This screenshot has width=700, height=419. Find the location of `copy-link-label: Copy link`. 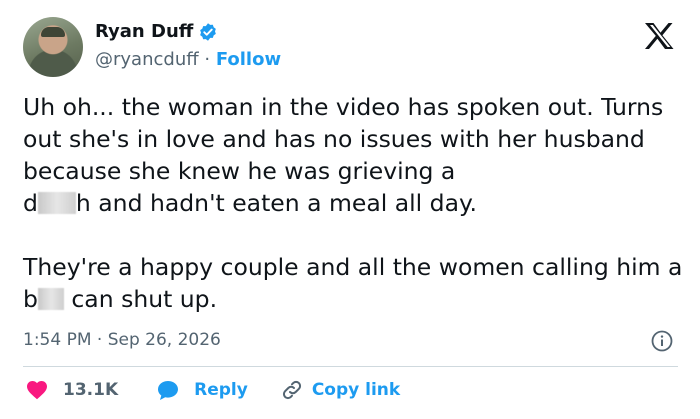

copy-link-label: Copy link is located at coordinates (356, 390).